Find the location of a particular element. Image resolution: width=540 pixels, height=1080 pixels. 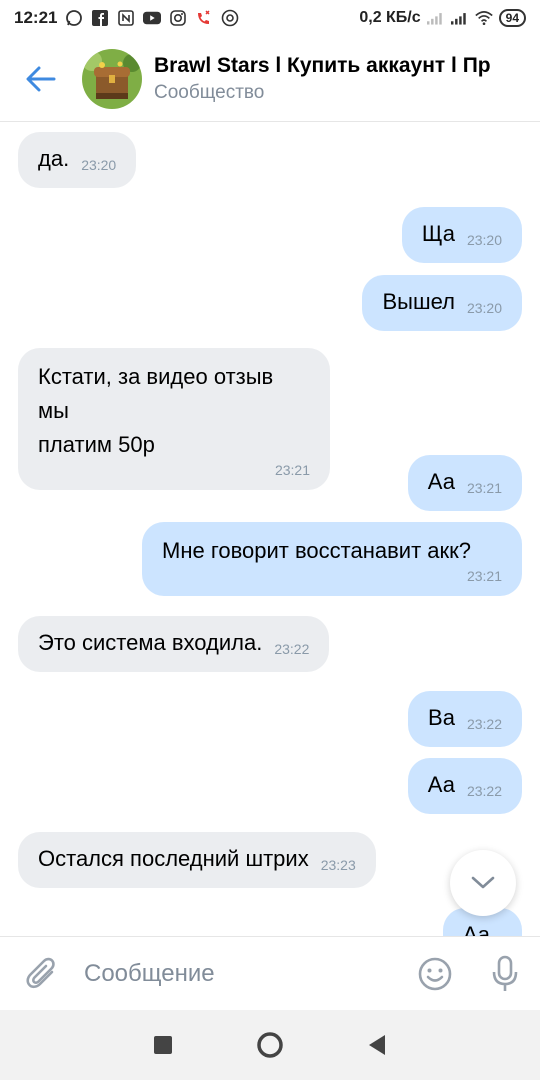

system-nav-bar is located at coordinates (270, 1045).